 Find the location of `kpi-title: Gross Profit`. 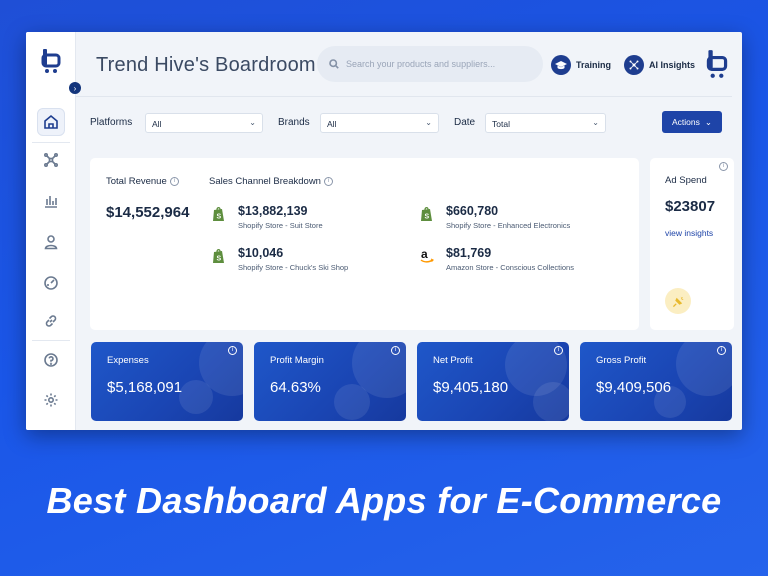

kpi-title: Gross Profit is located at coordinates (621, 360).